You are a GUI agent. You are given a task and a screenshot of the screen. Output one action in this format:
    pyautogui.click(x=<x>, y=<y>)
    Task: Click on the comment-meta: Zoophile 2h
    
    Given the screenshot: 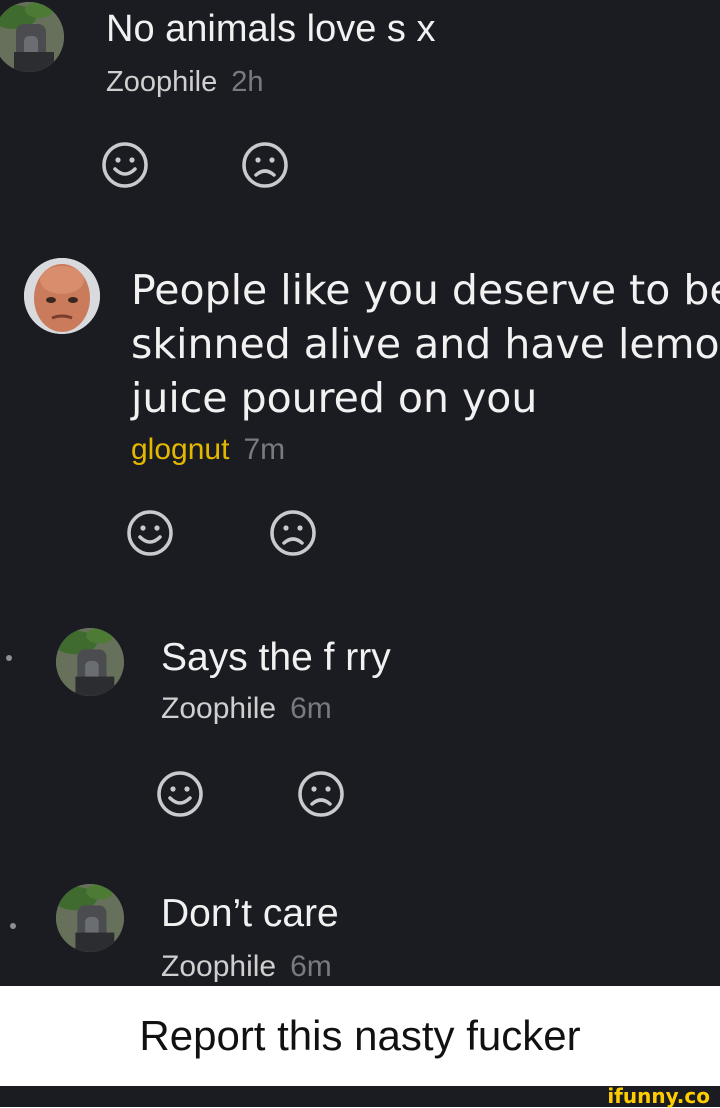 What is the action you would take?
    pyautogui.click(x=185, y=82)
    